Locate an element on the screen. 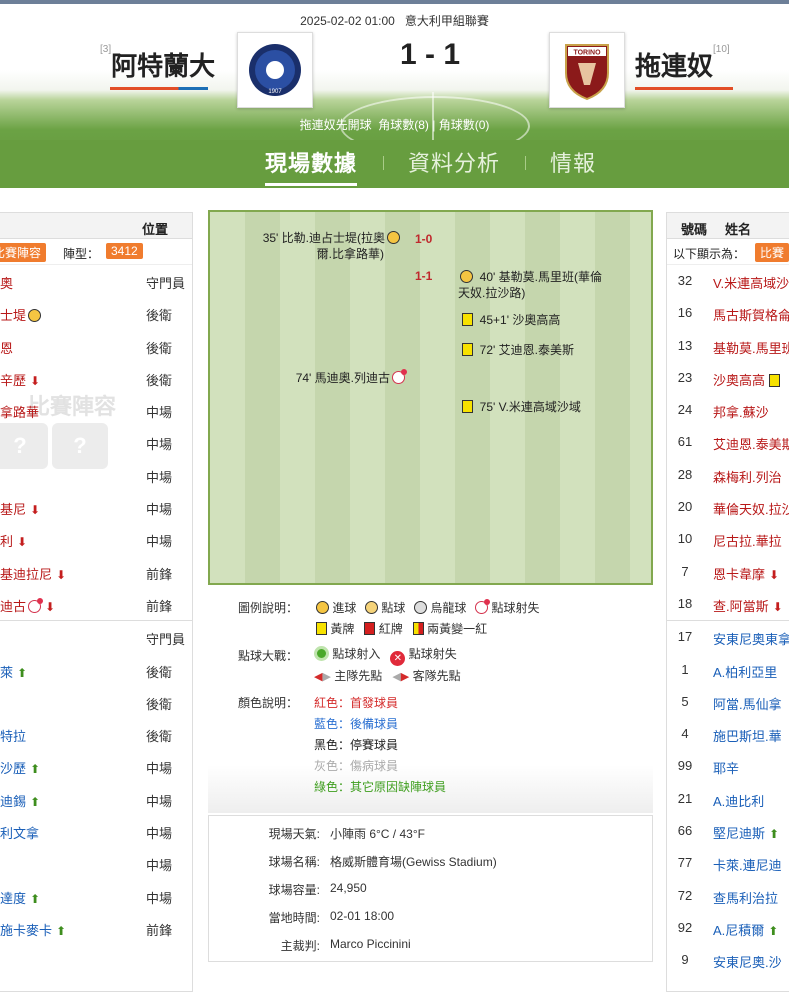 This screenshot has height=1000, width=789. away-player-row: 24 邦拿.蘇沙 is located at coordinates (728, 410).